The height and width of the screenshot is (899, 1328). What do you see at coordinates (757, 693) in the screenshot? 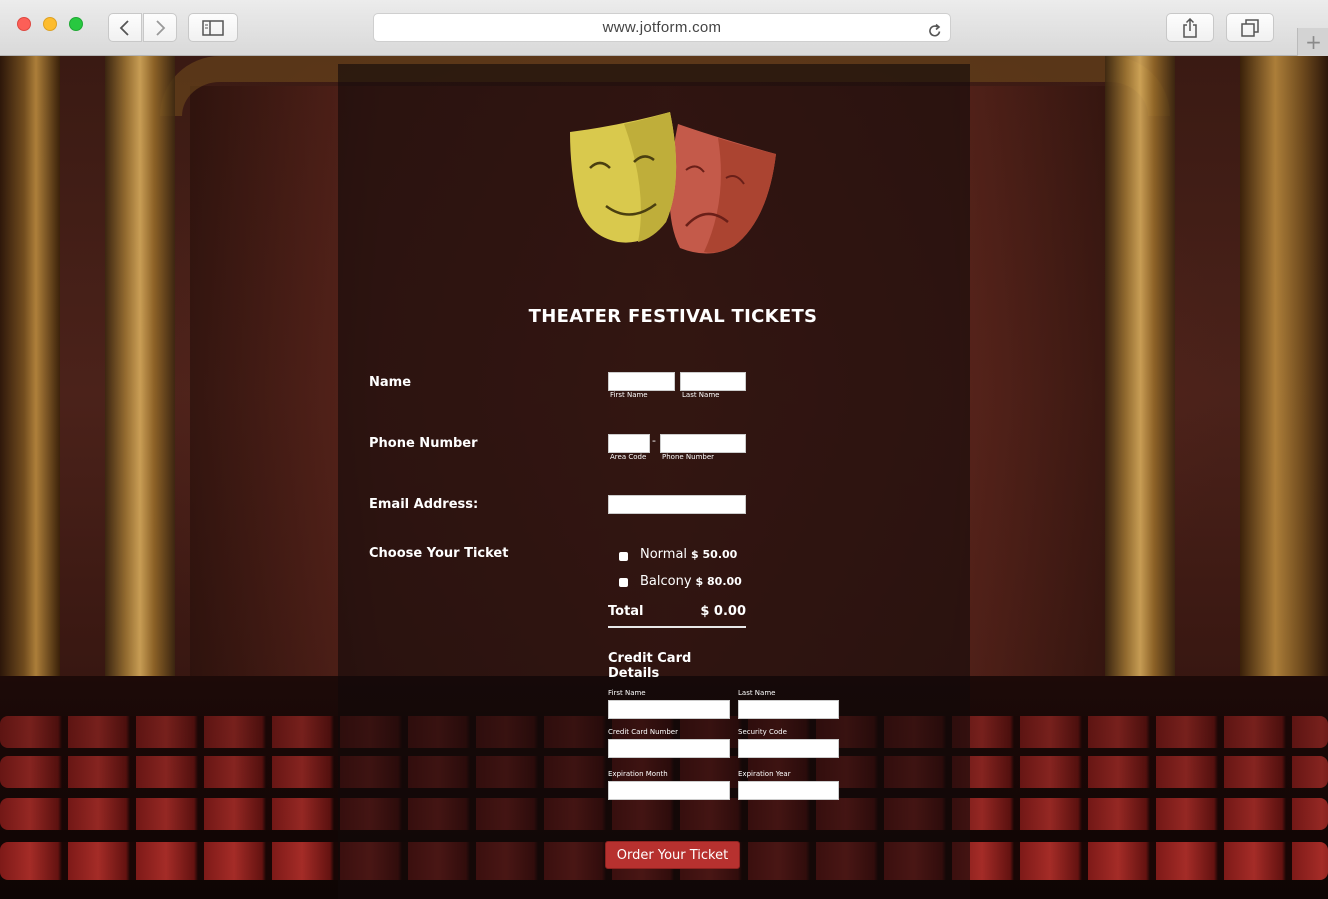
I see `cc-last-name-label: Last Name` at bounding box center [757, 693].